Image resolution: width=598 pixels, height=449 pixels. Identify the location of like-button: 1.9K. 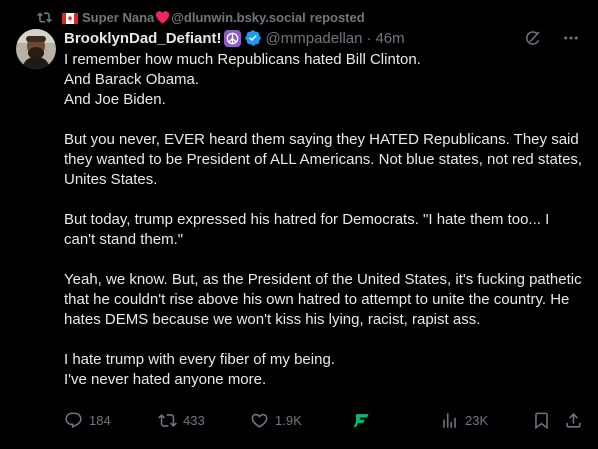
(276, 420).